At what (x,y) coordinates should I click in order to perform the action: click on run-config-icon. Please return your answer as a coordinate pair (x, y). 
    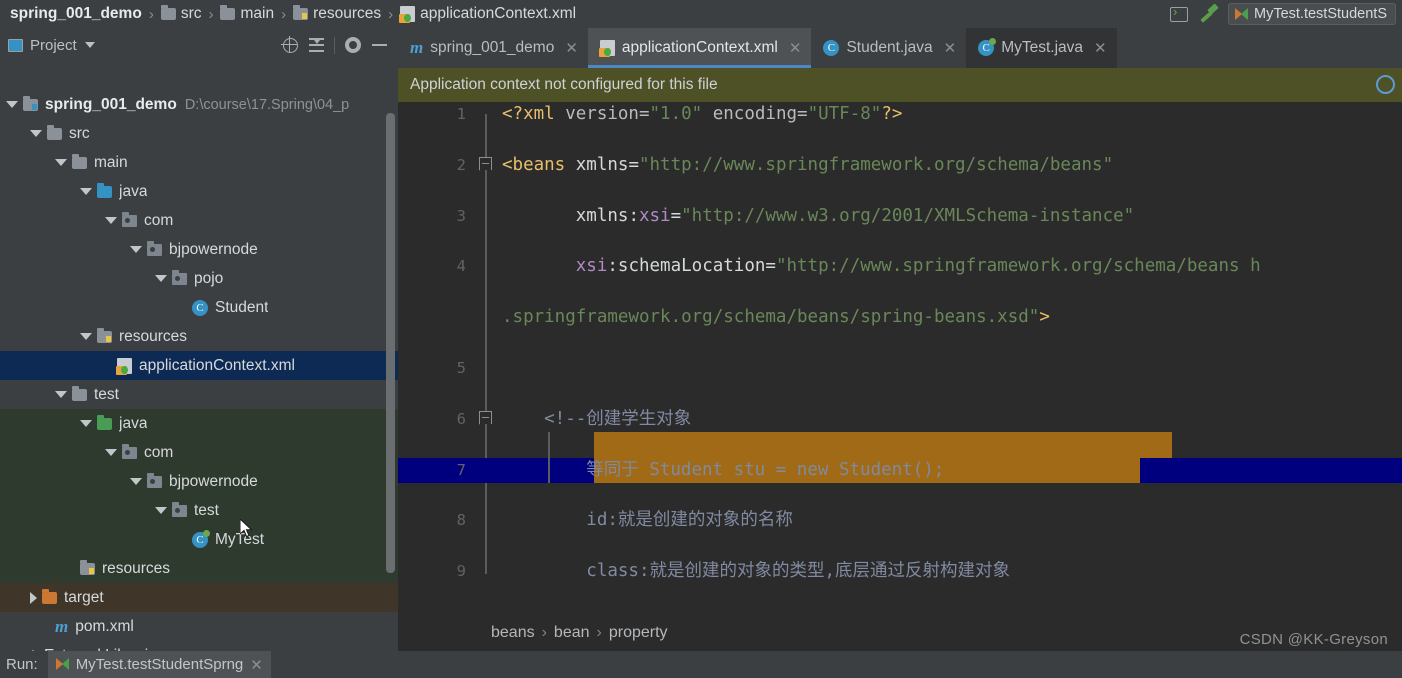
    Looking at the image, I should click on (1242, 14).